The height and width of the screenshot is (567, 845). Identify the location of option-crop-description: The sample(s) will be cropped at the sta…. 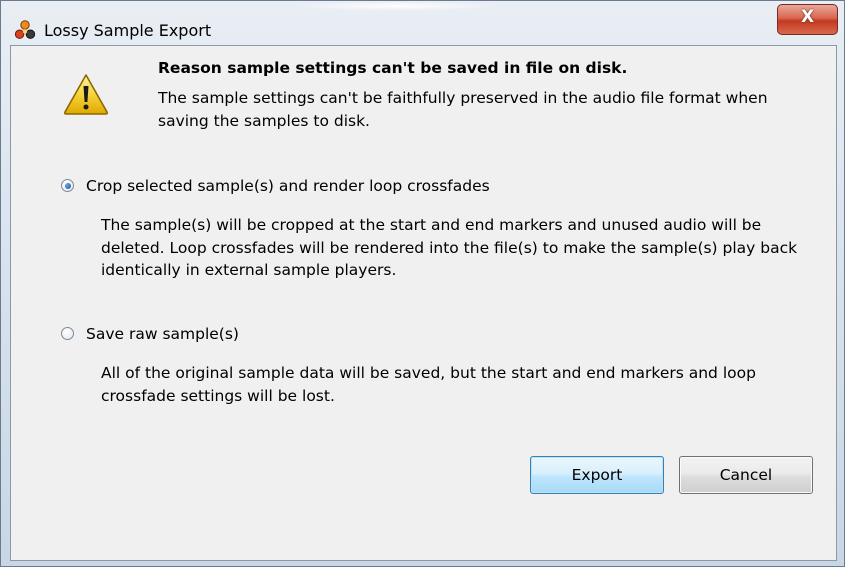
(449, 247).